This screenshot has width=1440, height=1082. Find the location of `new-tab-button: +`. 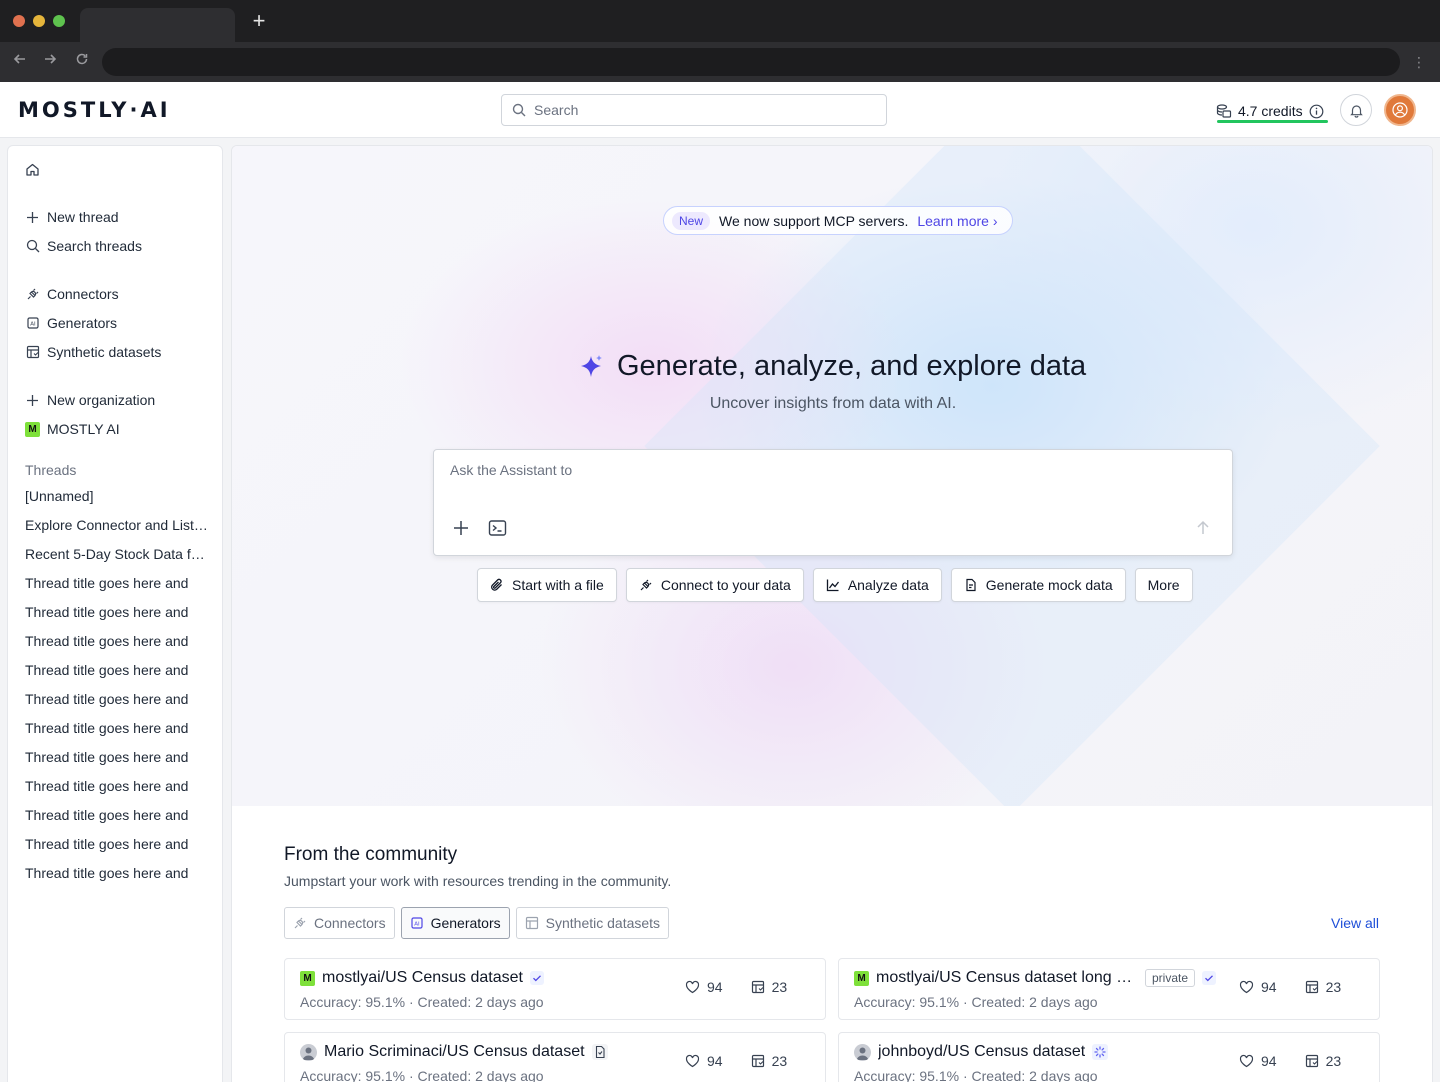

new-tab-button: + is located at coordinates (259, 21).